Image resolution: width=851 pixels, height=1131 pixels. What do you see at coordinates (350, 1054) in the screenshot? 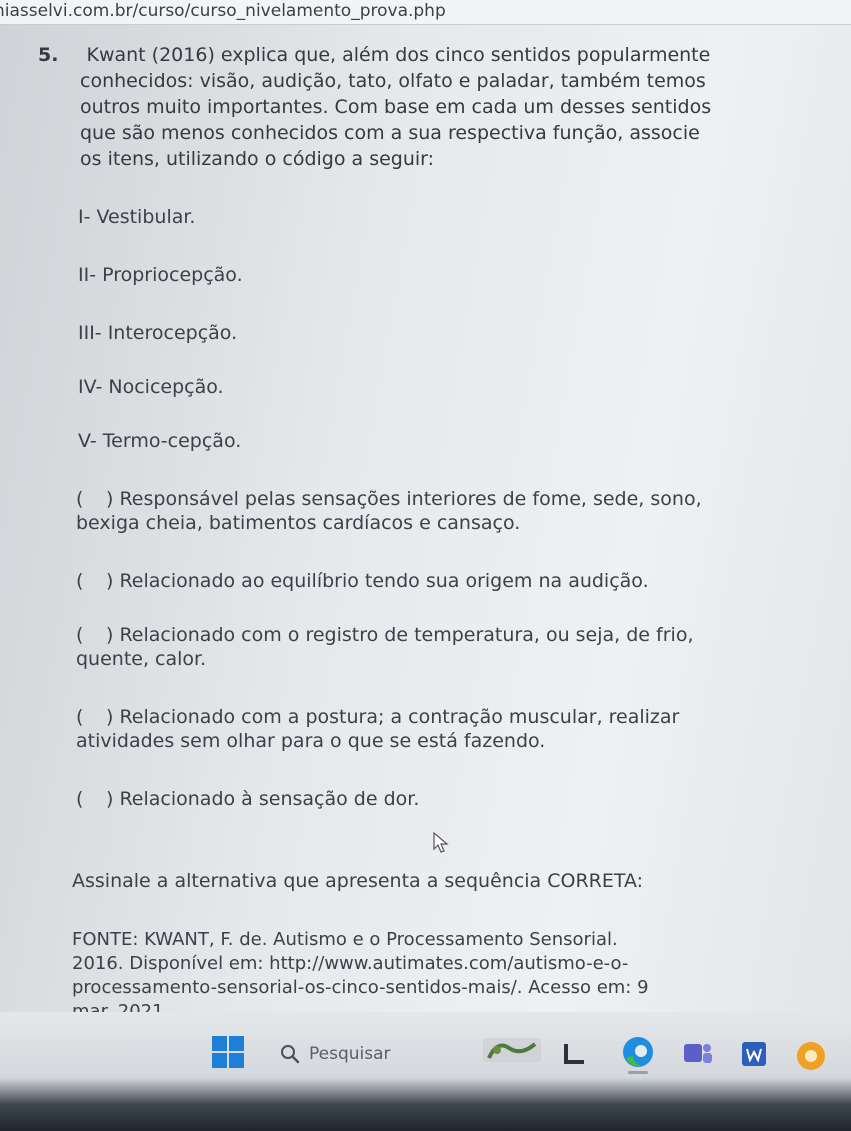
I see `taskbar-search-box: Pesquisar` at bounding box center [350, 1054].